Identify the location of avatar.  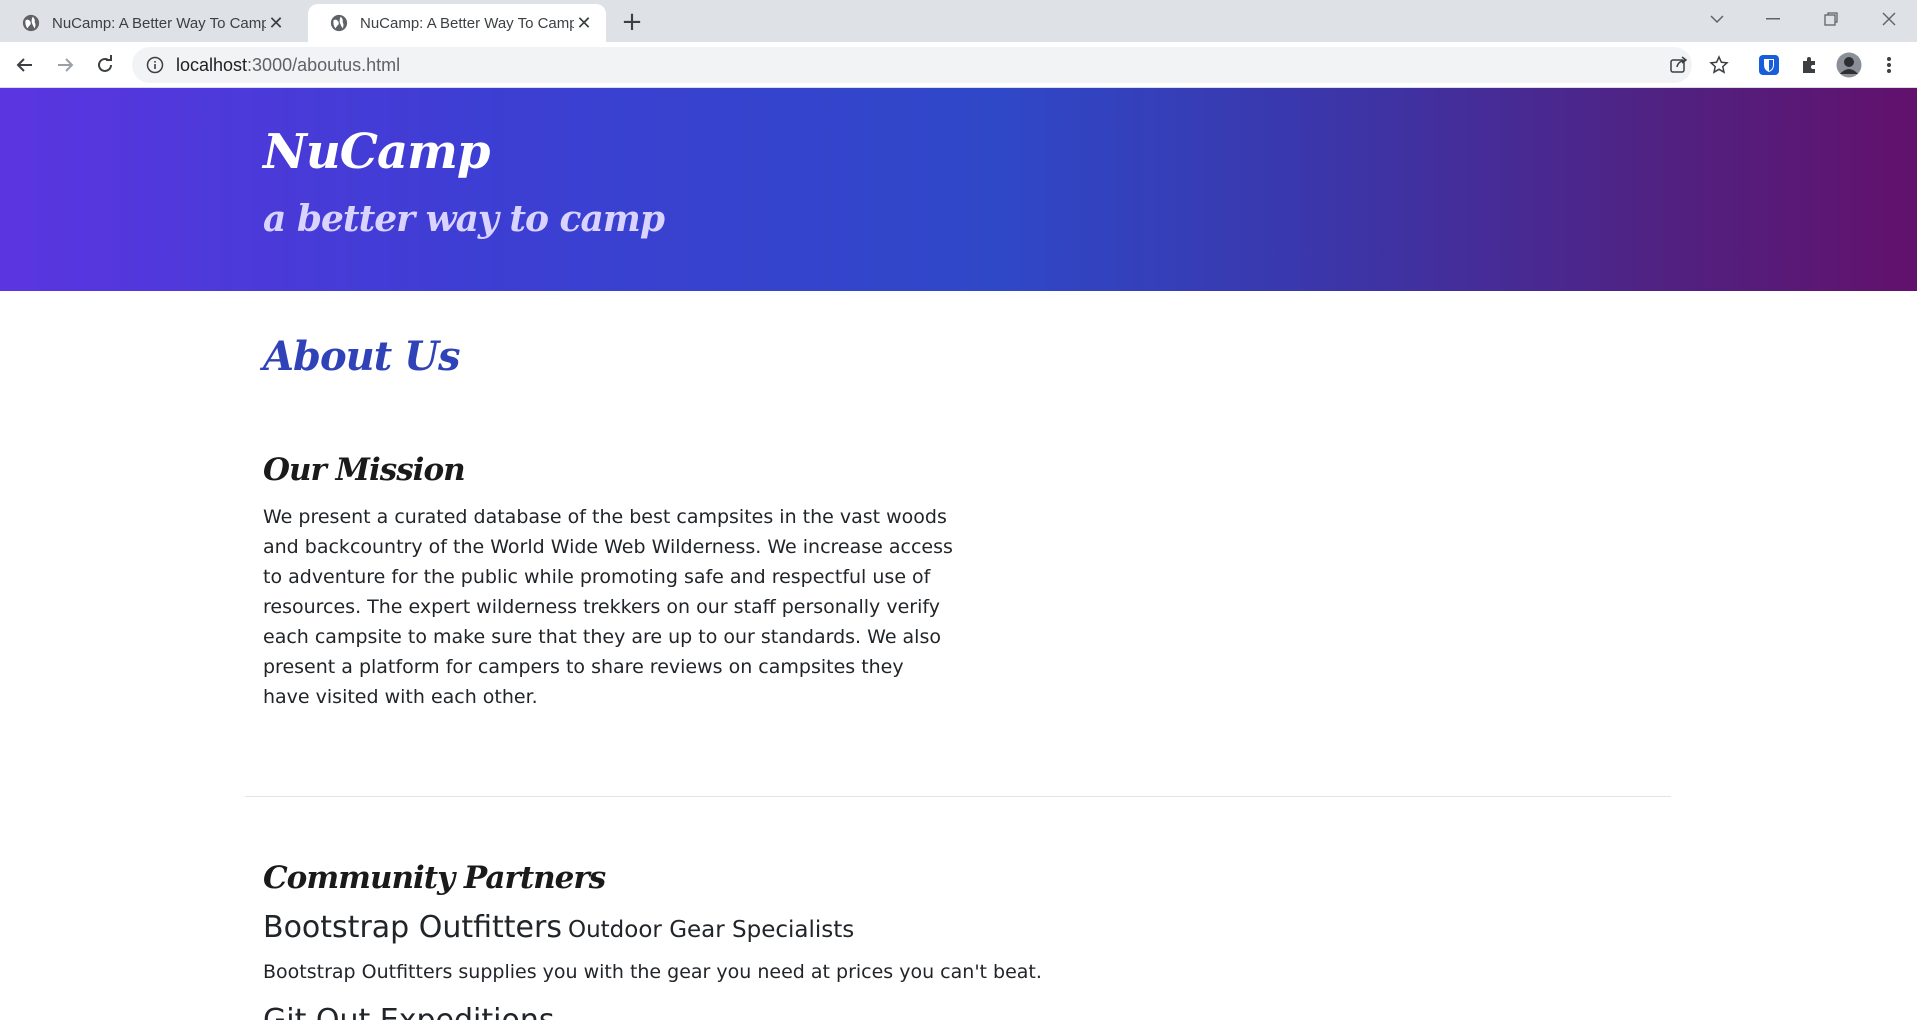
(1849, 65).